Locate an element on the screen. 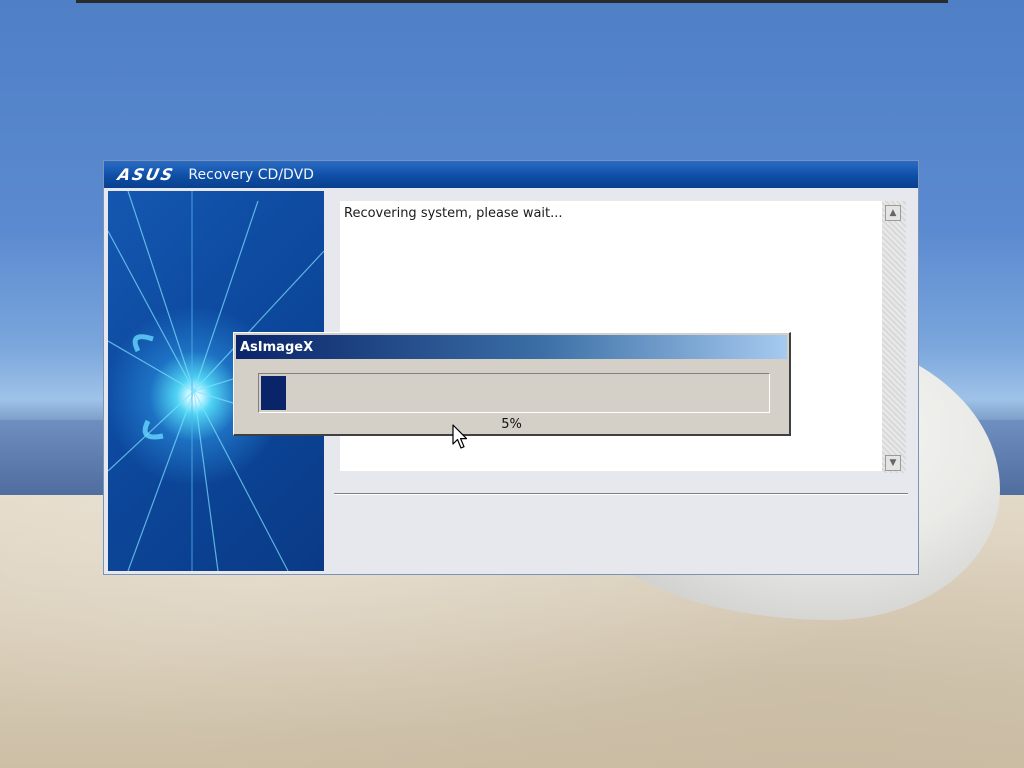  log-scrollbar: ▲ ▼ is located at coordinates (894, 337).